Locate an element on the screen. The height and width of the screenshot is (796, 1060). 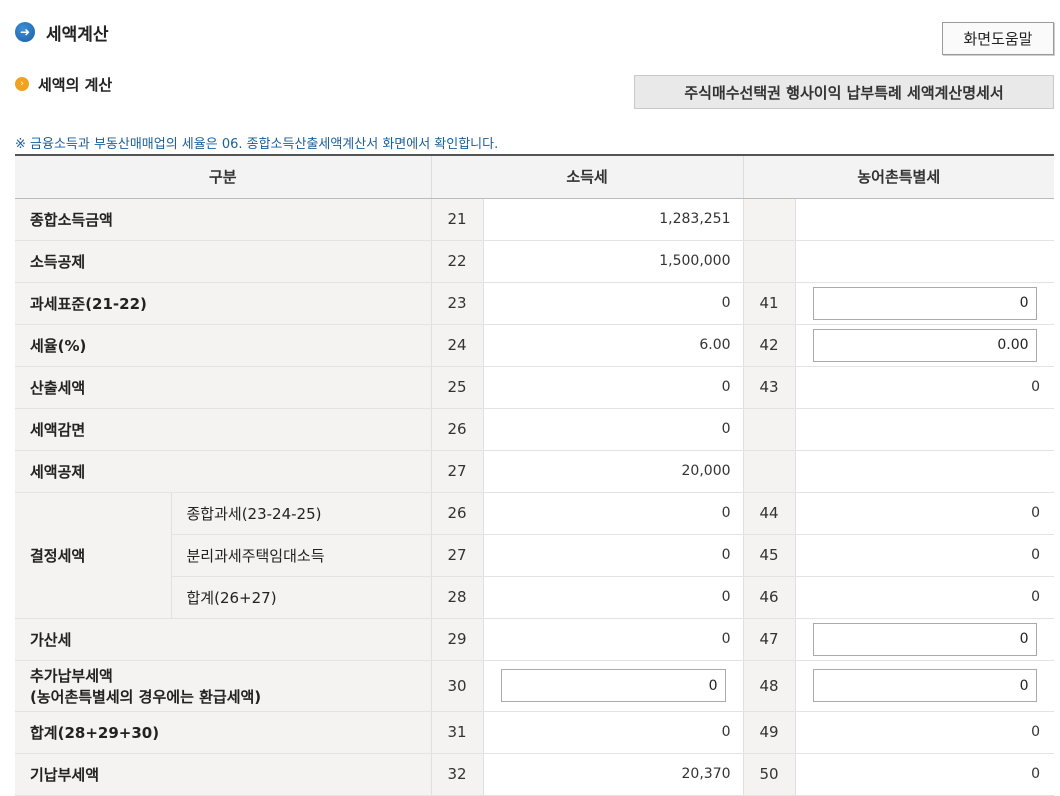
table-row: 산출세액 25 0 43 0 is located at coordinates (535, 387).